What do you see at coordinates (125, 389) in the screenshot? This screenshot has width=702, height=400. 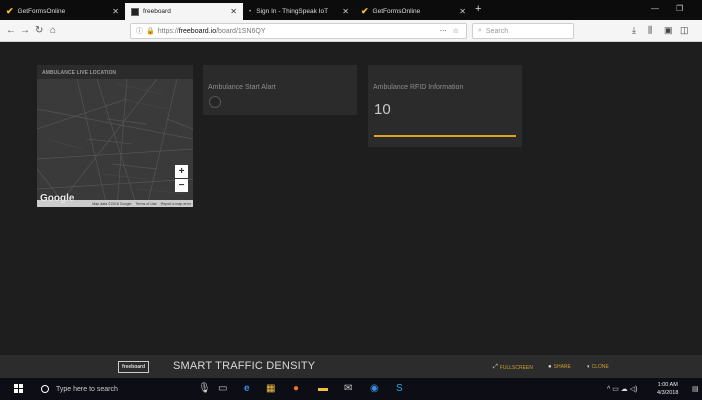 I see `taskbar-search-input: Type here to search` at bounding box center [125, 389].